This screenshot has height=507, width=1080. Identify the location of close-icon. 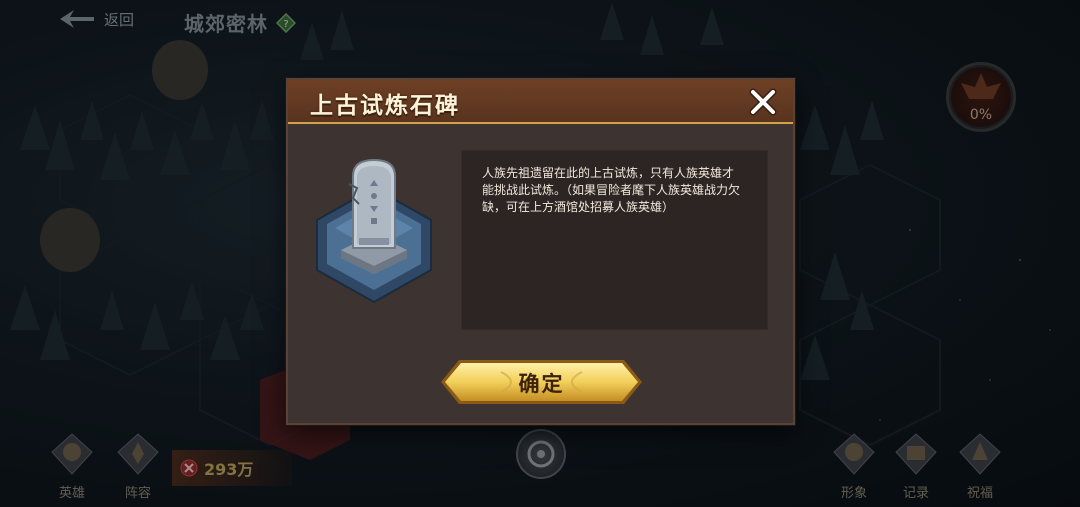
(763, 102).